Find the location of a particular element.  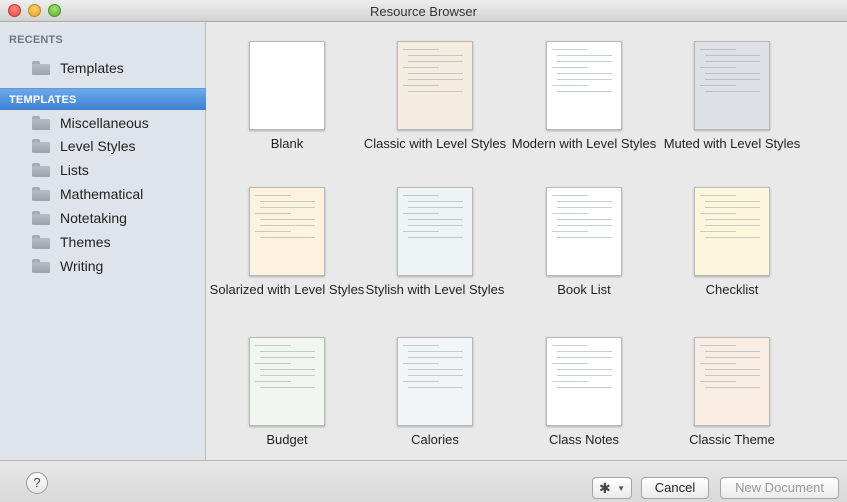

sidebar-item-label: Themes is located at coordinates (85, 242).